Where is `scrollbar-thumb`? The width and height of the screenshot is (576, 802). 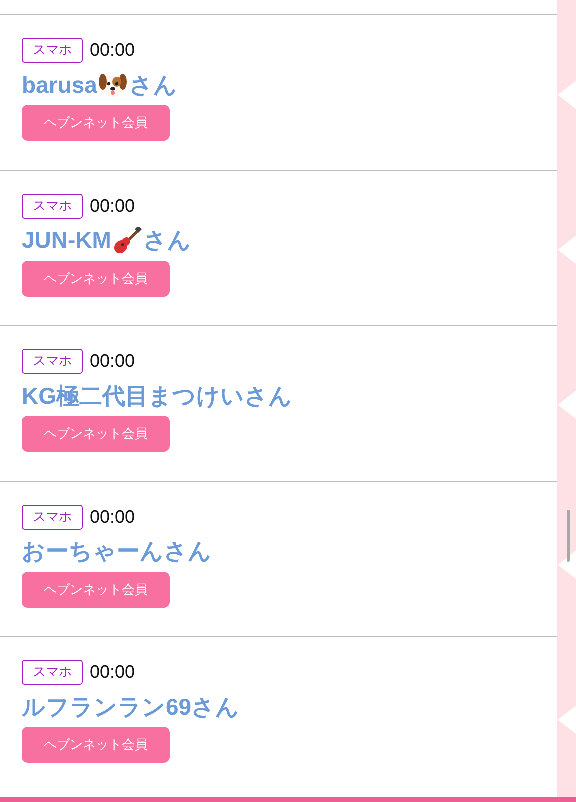 scrollbar-thumb is located at coordinates (568, 536).